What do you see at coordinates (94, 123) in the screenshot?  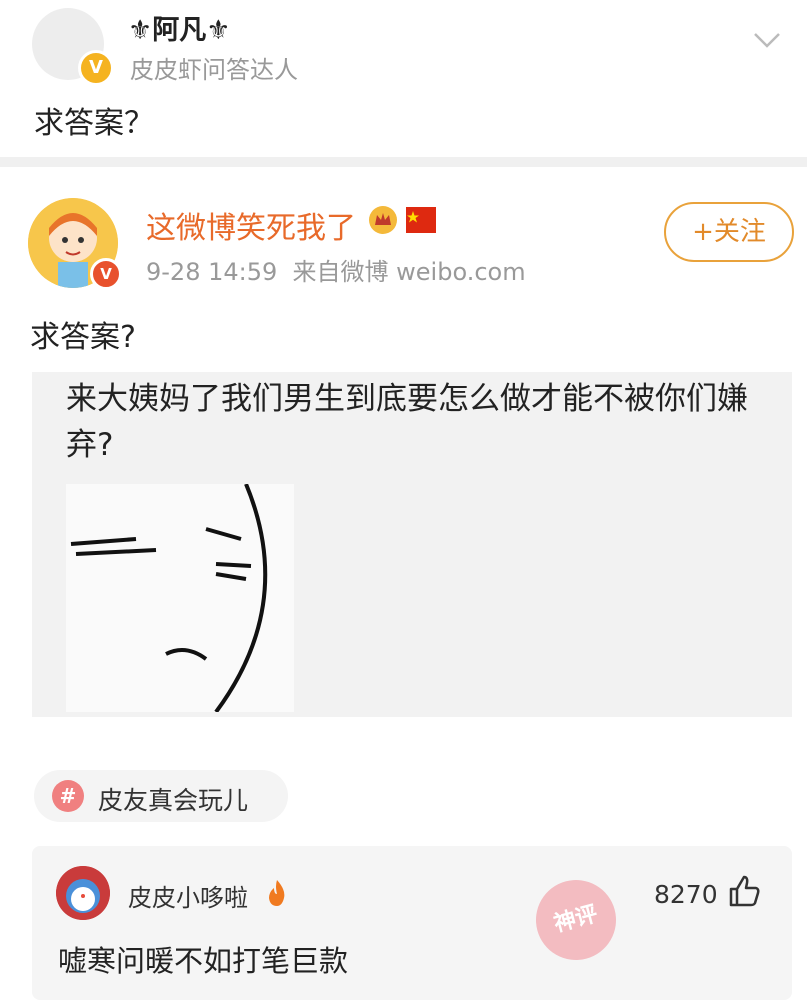 I see `question-text: 求答案？` at bounding box center [94, 123].